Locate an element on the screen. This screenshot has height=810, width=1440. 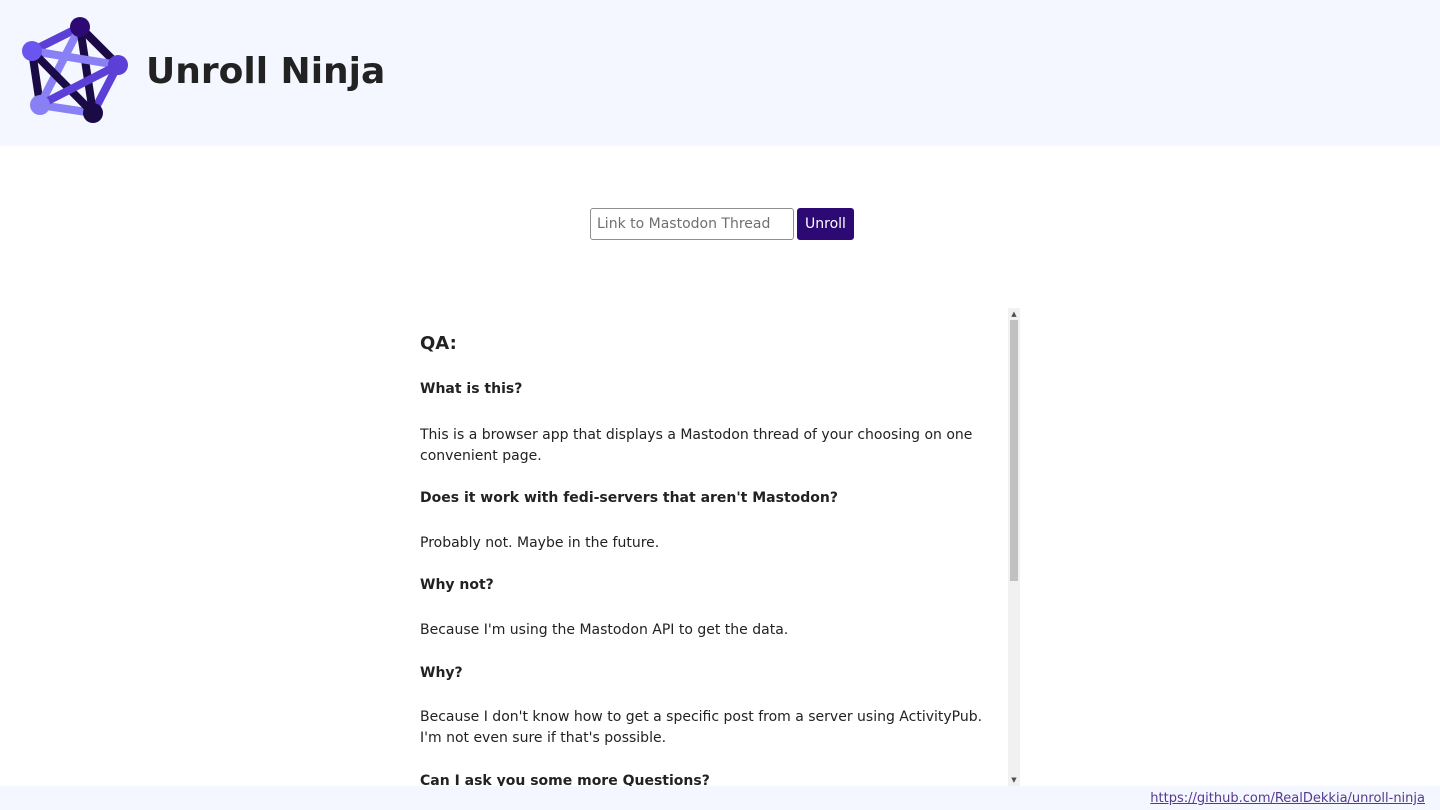
qa-heading: QA: is located at coordinates (438, 343).